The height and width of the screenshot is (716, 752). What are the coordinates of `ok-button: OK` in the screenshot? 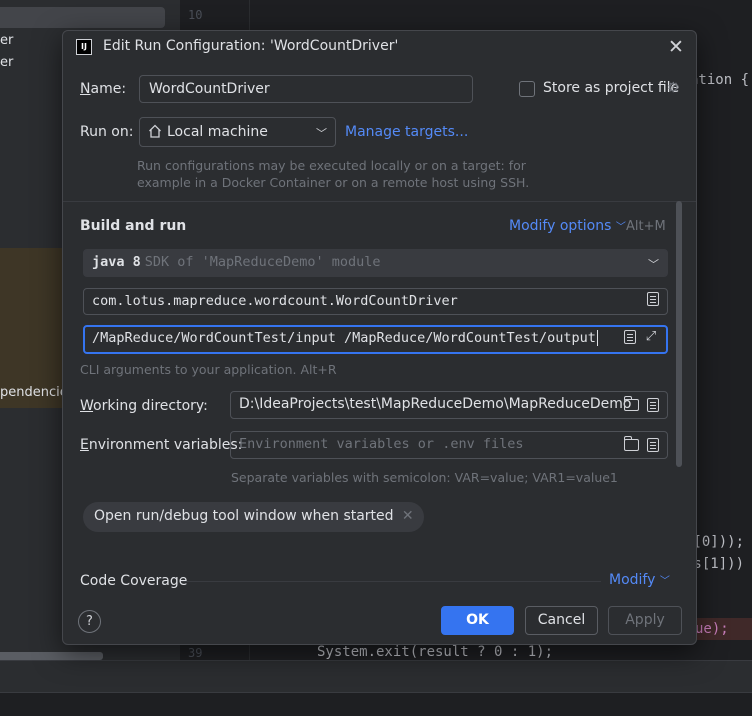 It's located at (477, 620).